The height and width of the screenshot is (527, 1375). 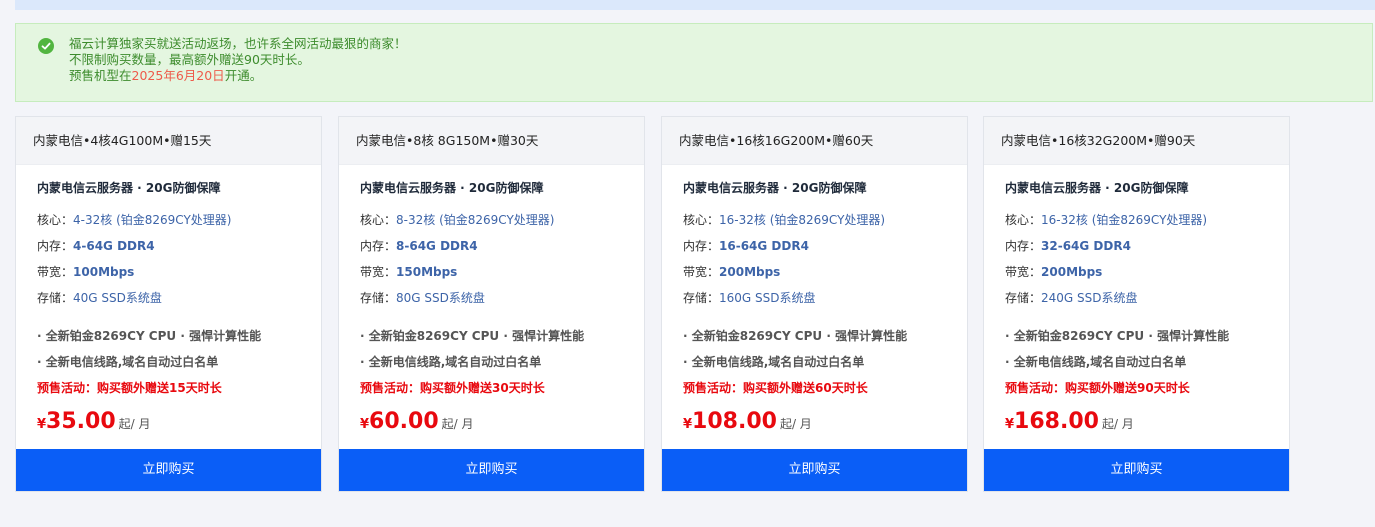 What do you see at coordinates (427, 272) in the screenshot?
I see `spec-bandwidth-value: 150Mbps` at bounding box center [427, 272].